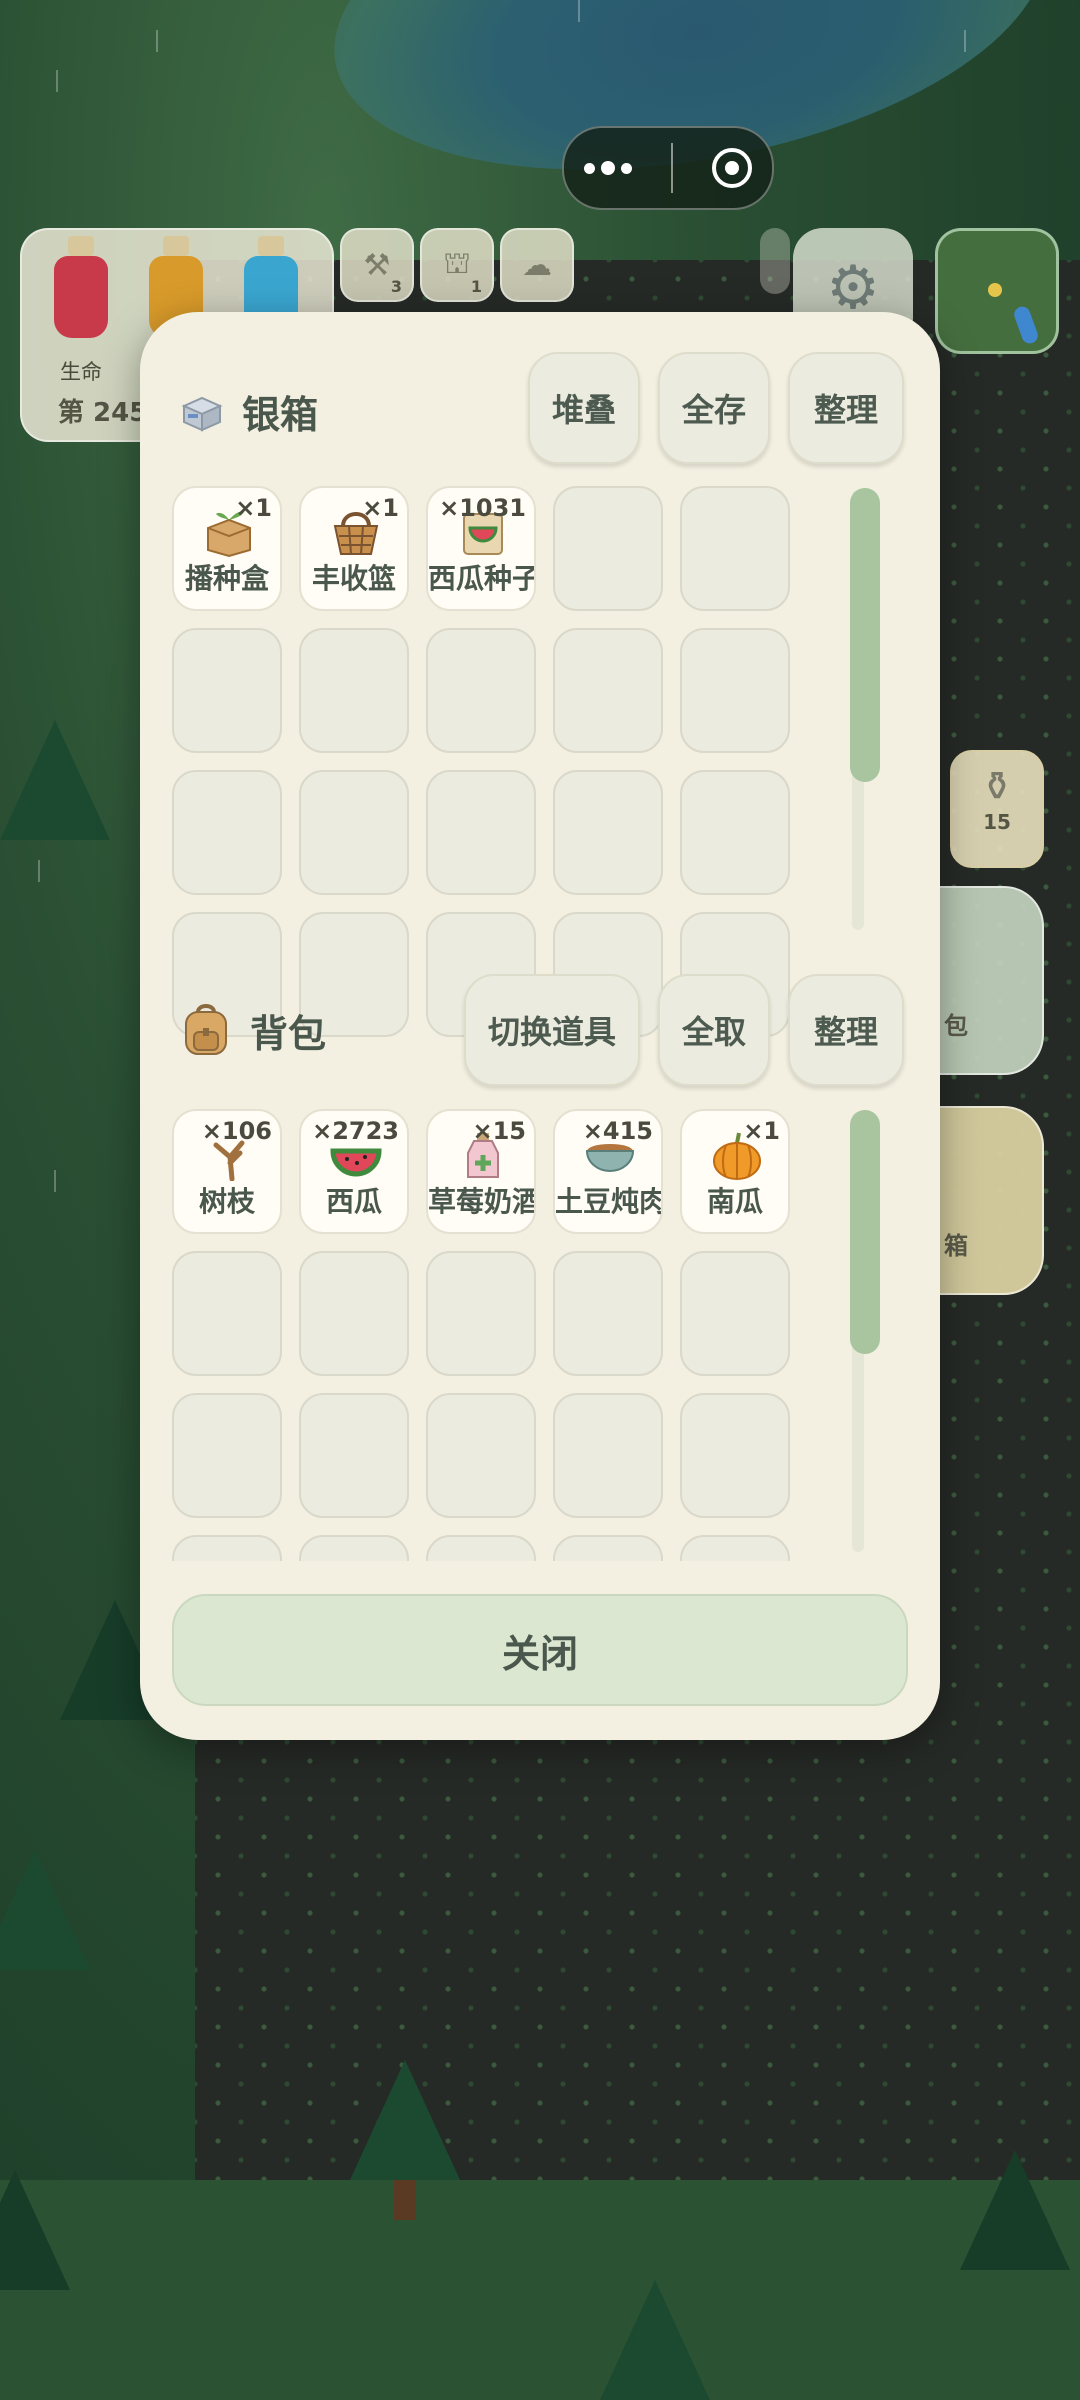 This screenshot has height=2400, width=1080. What do you see at coordinates (846, 1030) in the screenshot?
I see `sort-backpack-button: 整理` at bounding box center [846, 1030].